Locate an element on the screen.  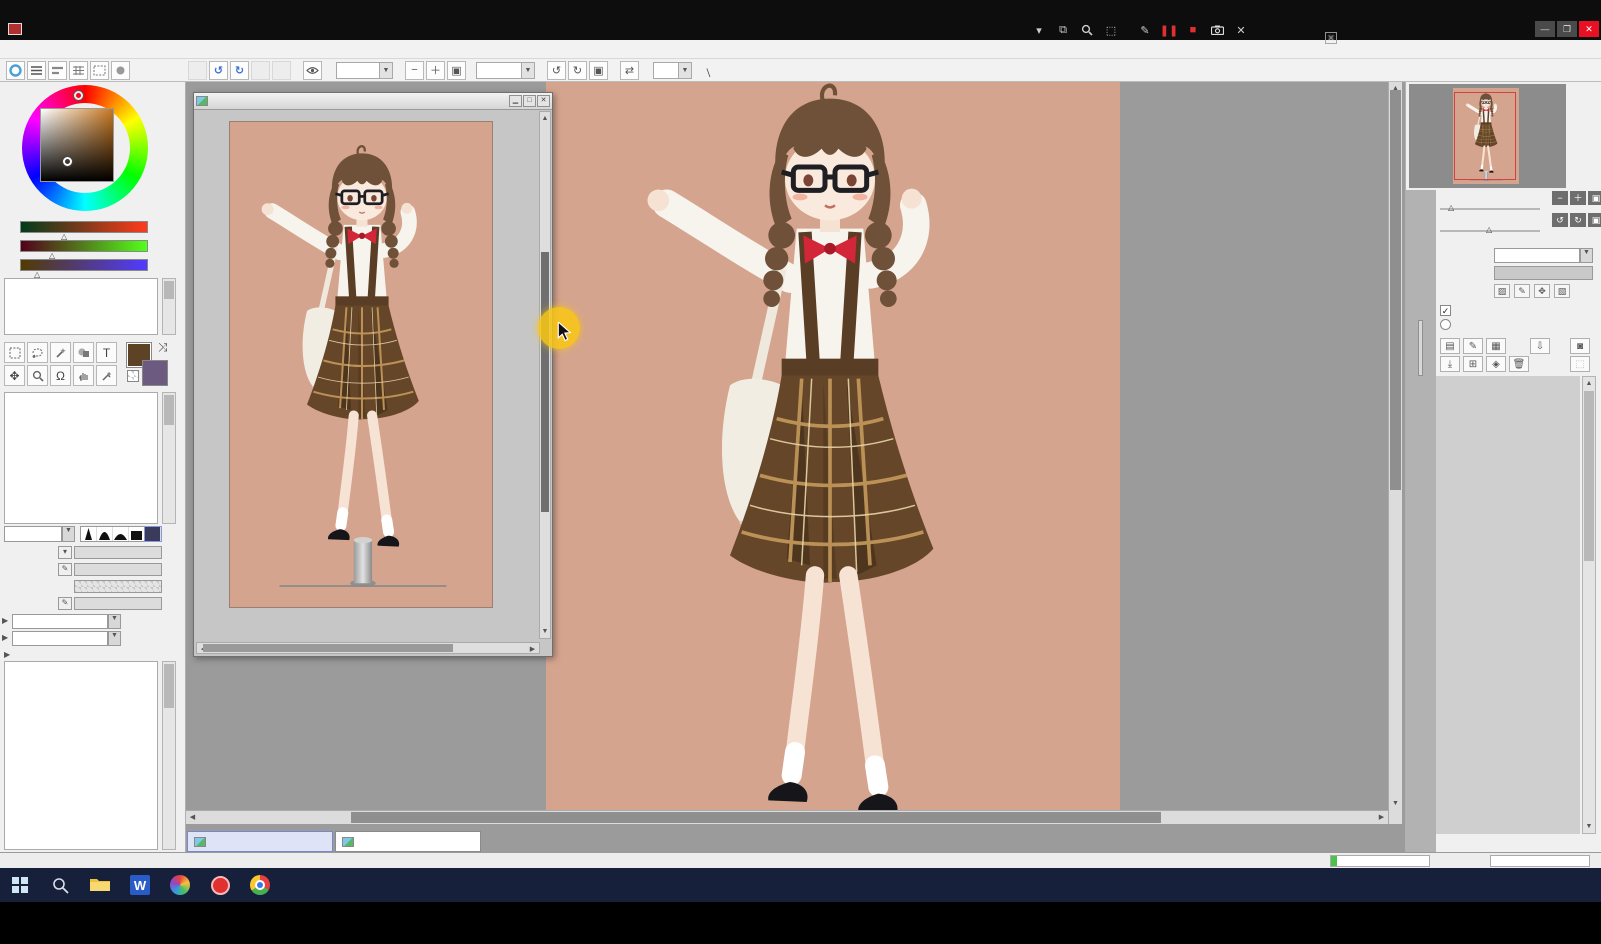
selection-source-radio is located at coordinates (1445, 324).